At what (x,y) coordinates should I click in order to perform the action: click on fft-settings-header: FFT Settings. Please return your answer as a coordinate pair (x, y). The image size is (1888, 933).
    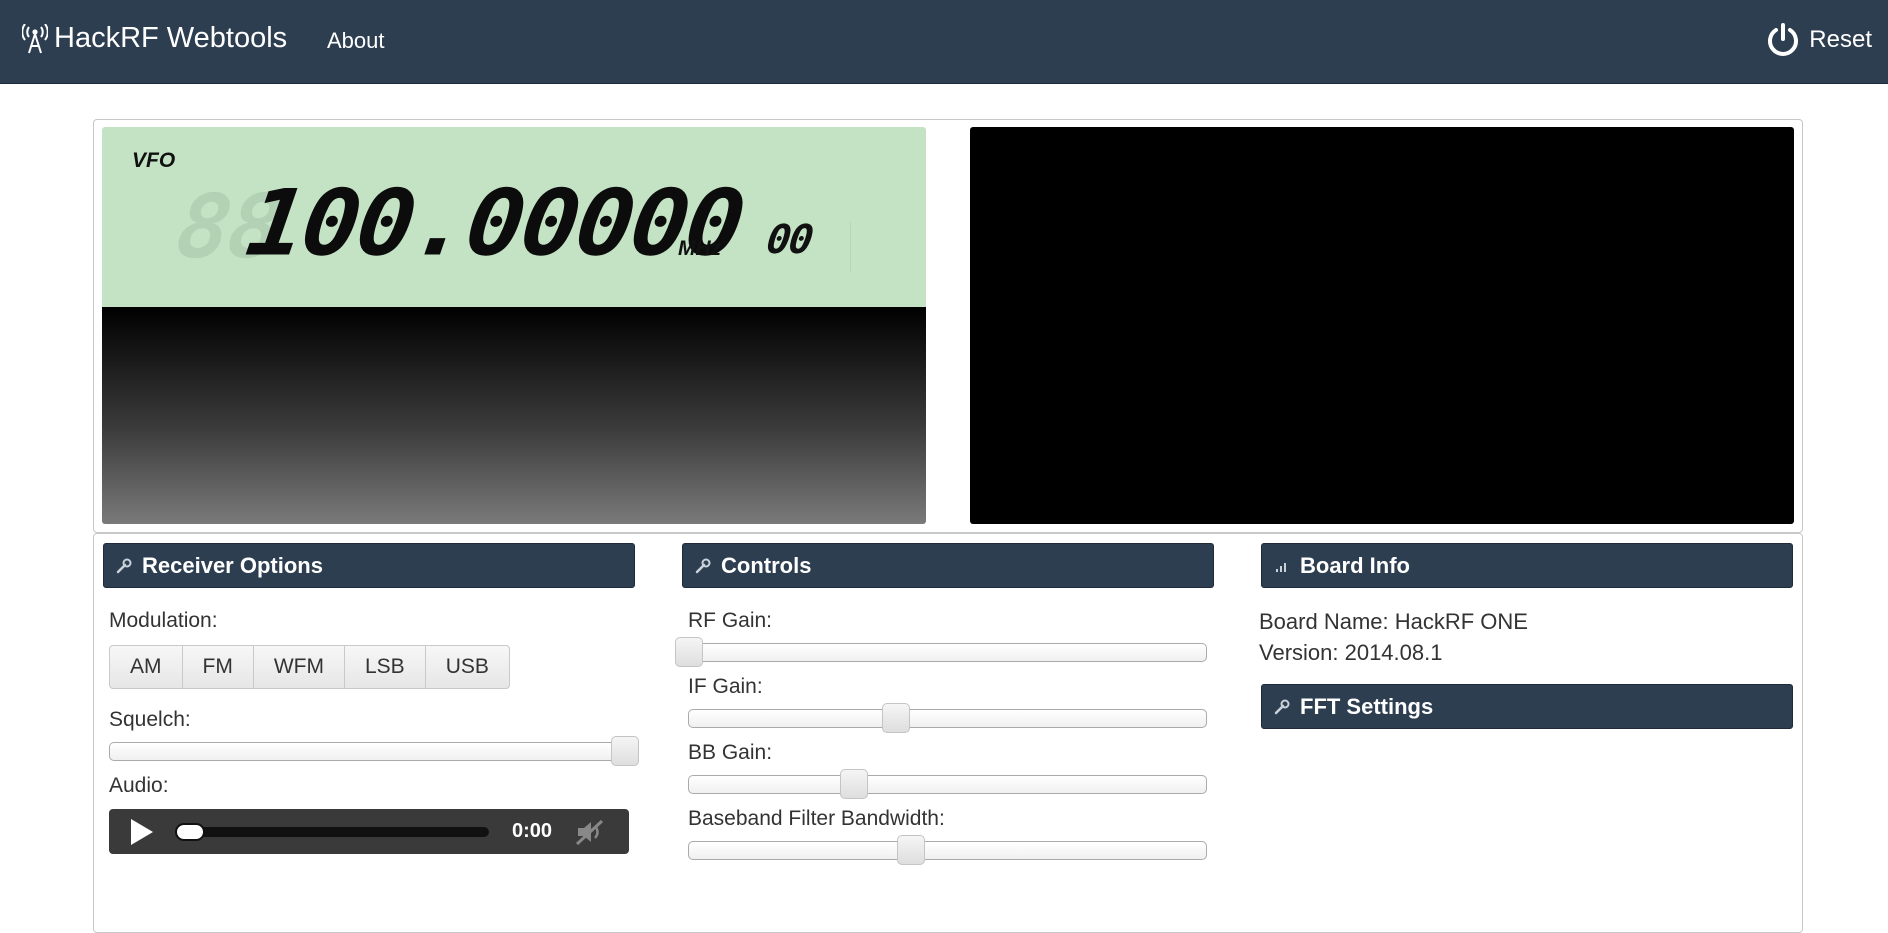
    Looking at the image, I should click on (1527, 706).